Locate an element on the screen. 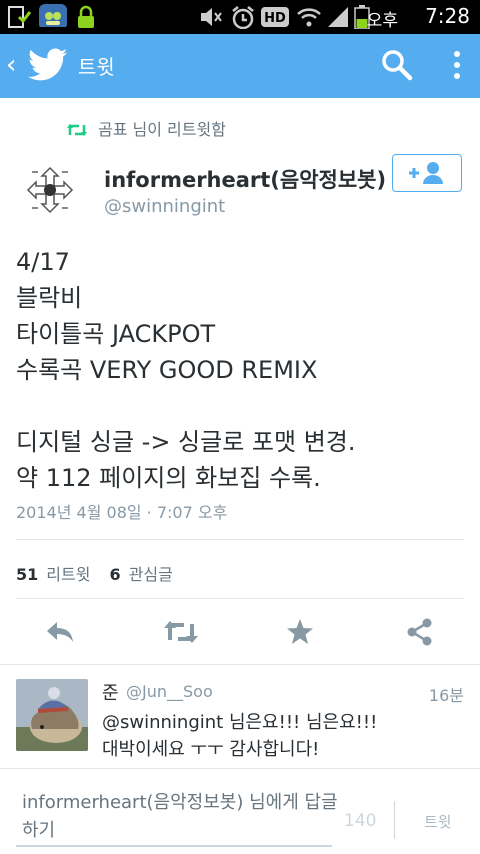  reply-avatar is located at coordinates (52, 715).